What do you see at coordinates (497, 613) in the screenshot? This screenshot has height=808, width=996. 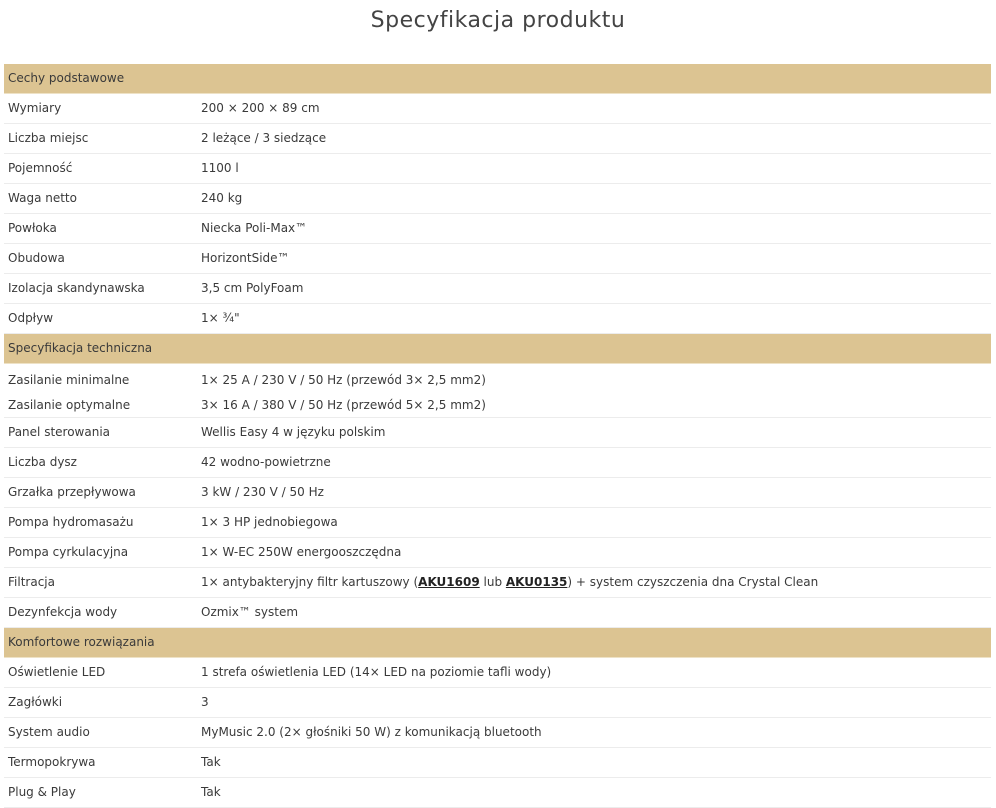 I see `table-row: Dezynfekcja wody Ozmix™ system` at bounding box center [497, 613].